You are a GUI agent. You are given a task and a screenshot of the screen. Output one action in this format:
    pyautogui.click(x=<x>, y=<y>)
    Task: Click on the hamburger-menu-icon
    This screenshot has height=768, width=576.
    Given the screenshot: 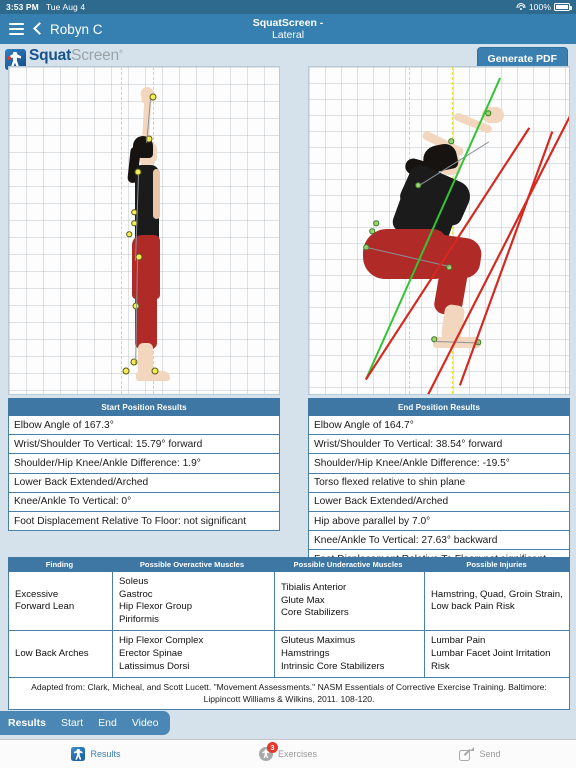 What is the action you would take?
    pyautogui.click(x=16, y=29)
    